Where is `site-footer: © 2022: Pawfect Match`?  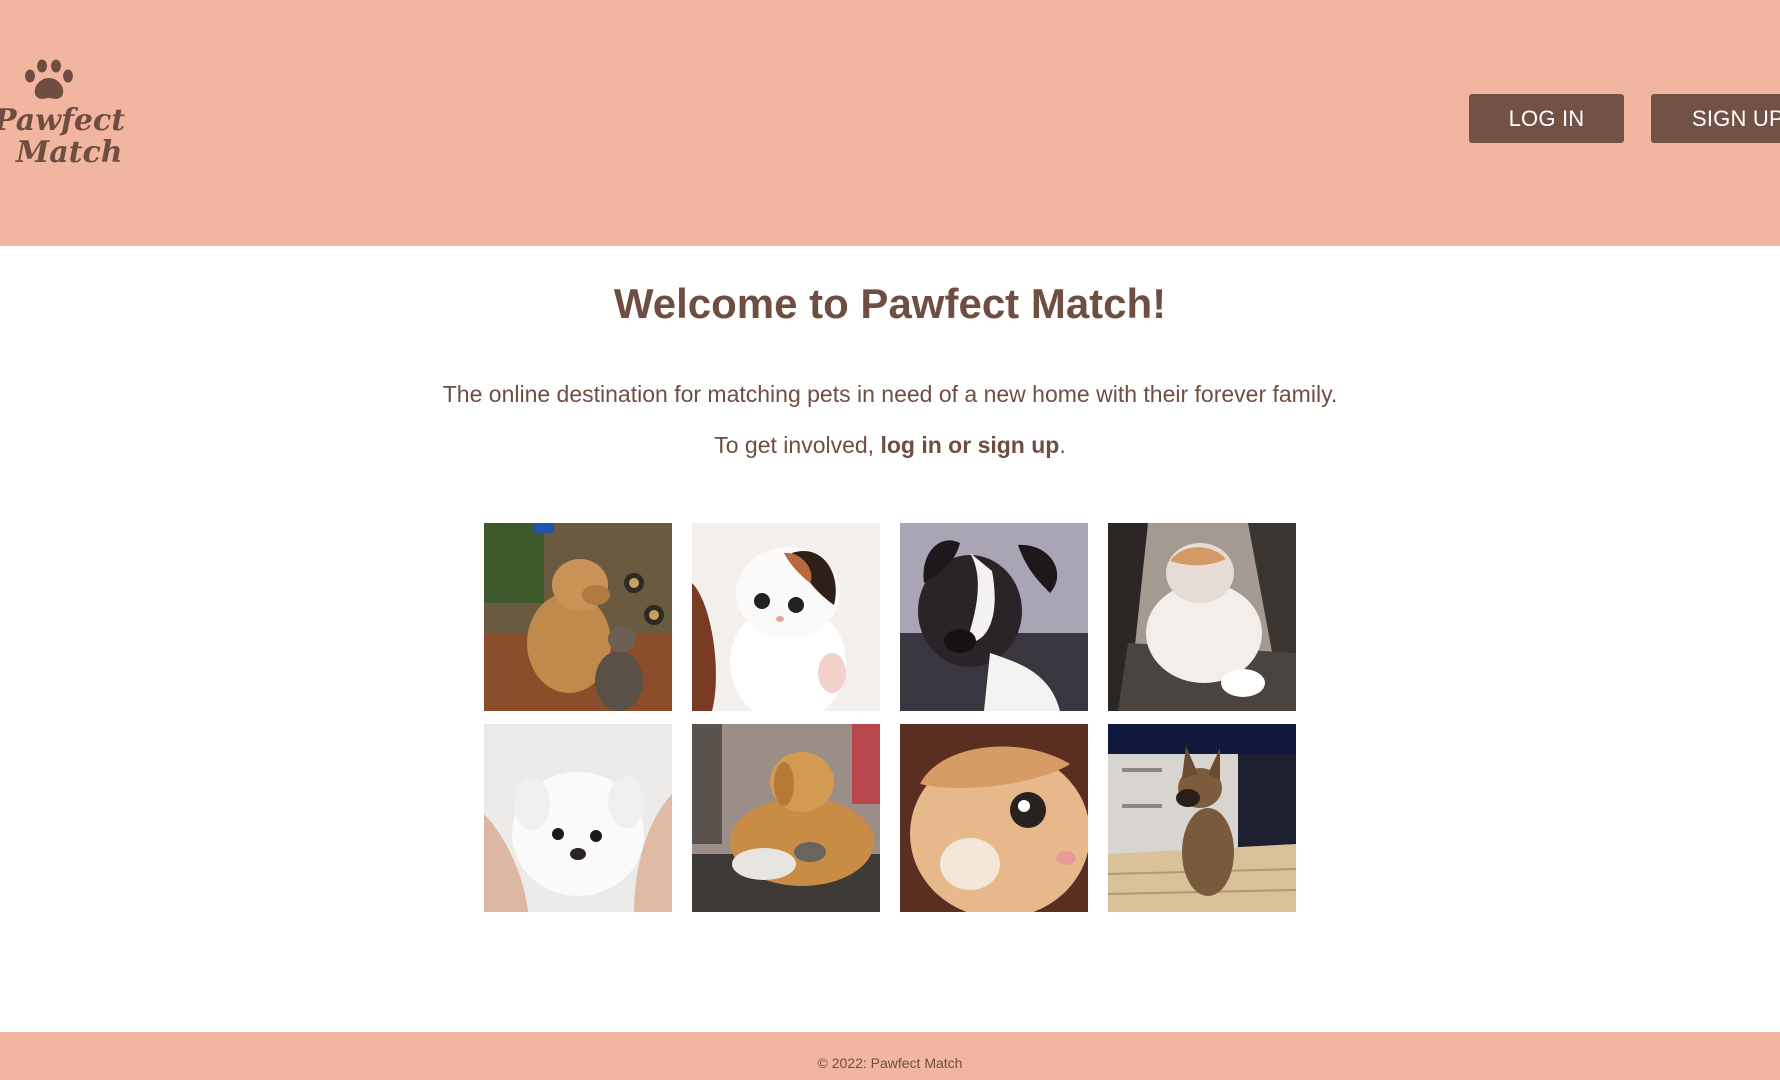
site-footer: © 2022: Pawfect Match is located at coordinates (890, 1056).